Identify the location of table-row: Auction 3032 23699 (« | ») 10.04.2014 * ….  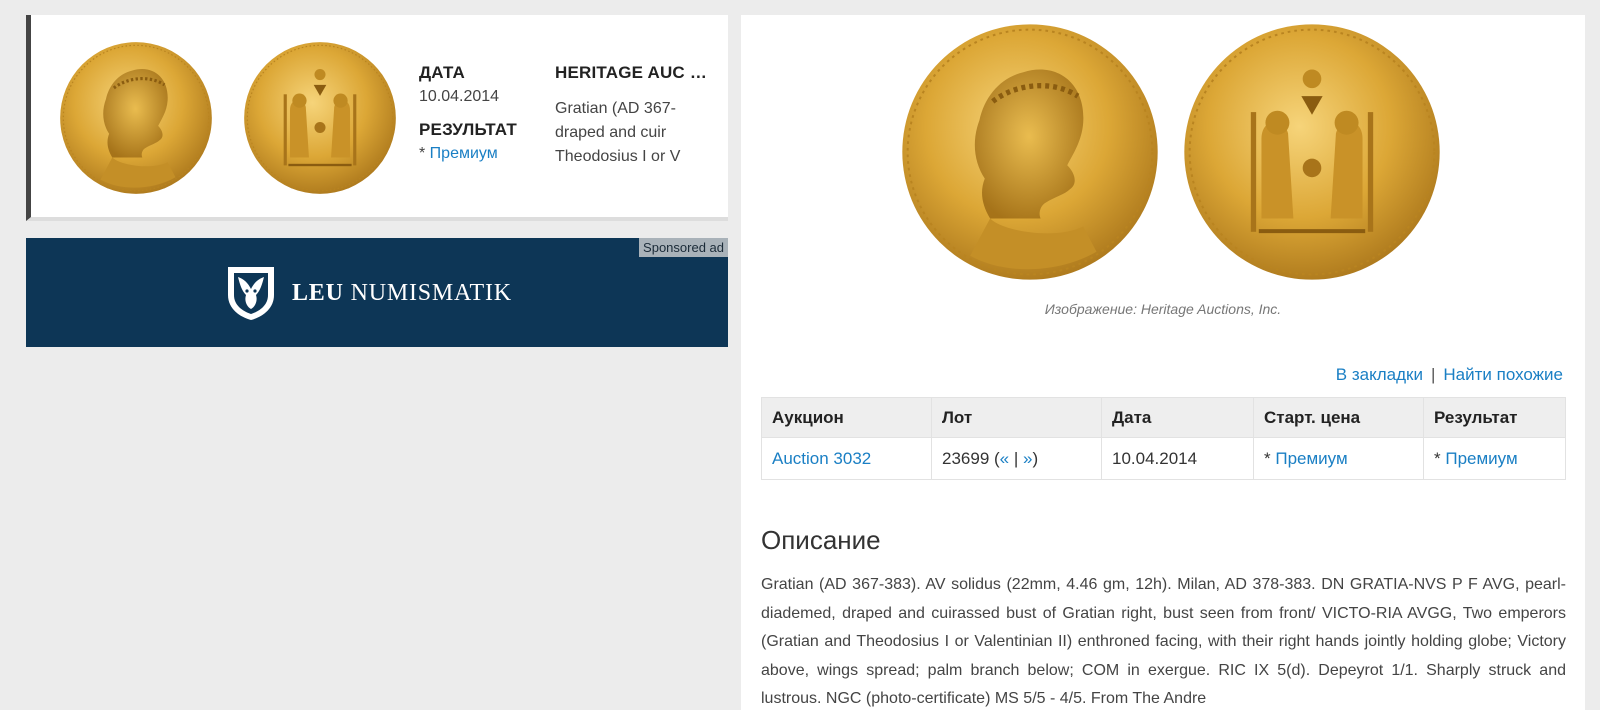
(1163, 458).